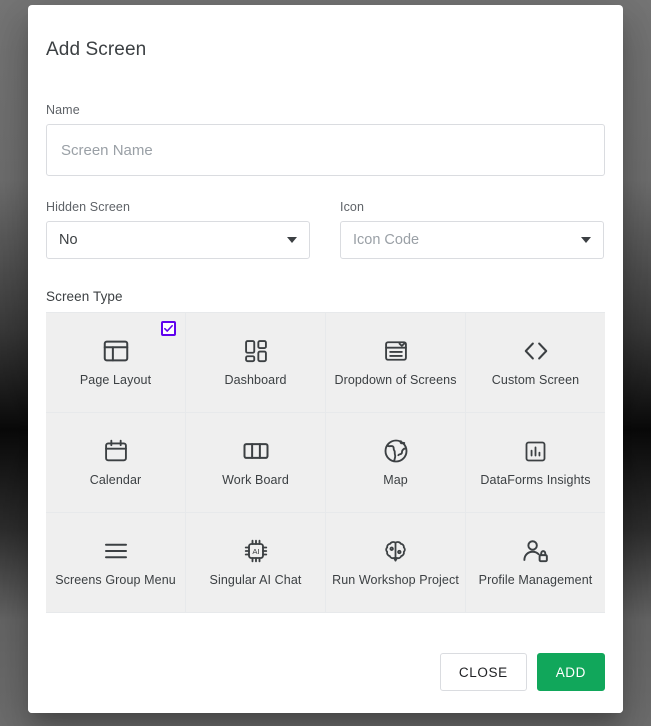 The height and width of the screenshot is (726, 651). I want to click on code-brackets-icon, so click(536, 351).